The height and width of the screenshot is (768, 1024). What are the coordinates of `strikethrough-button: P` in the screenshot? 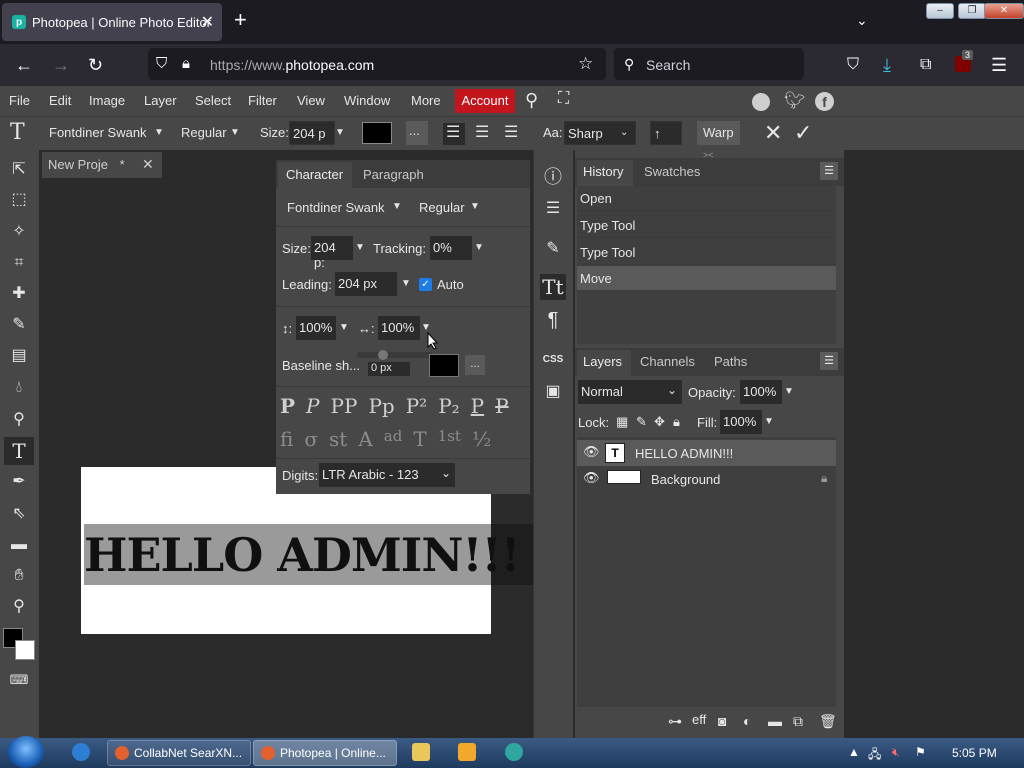 It's located at (501, 406).